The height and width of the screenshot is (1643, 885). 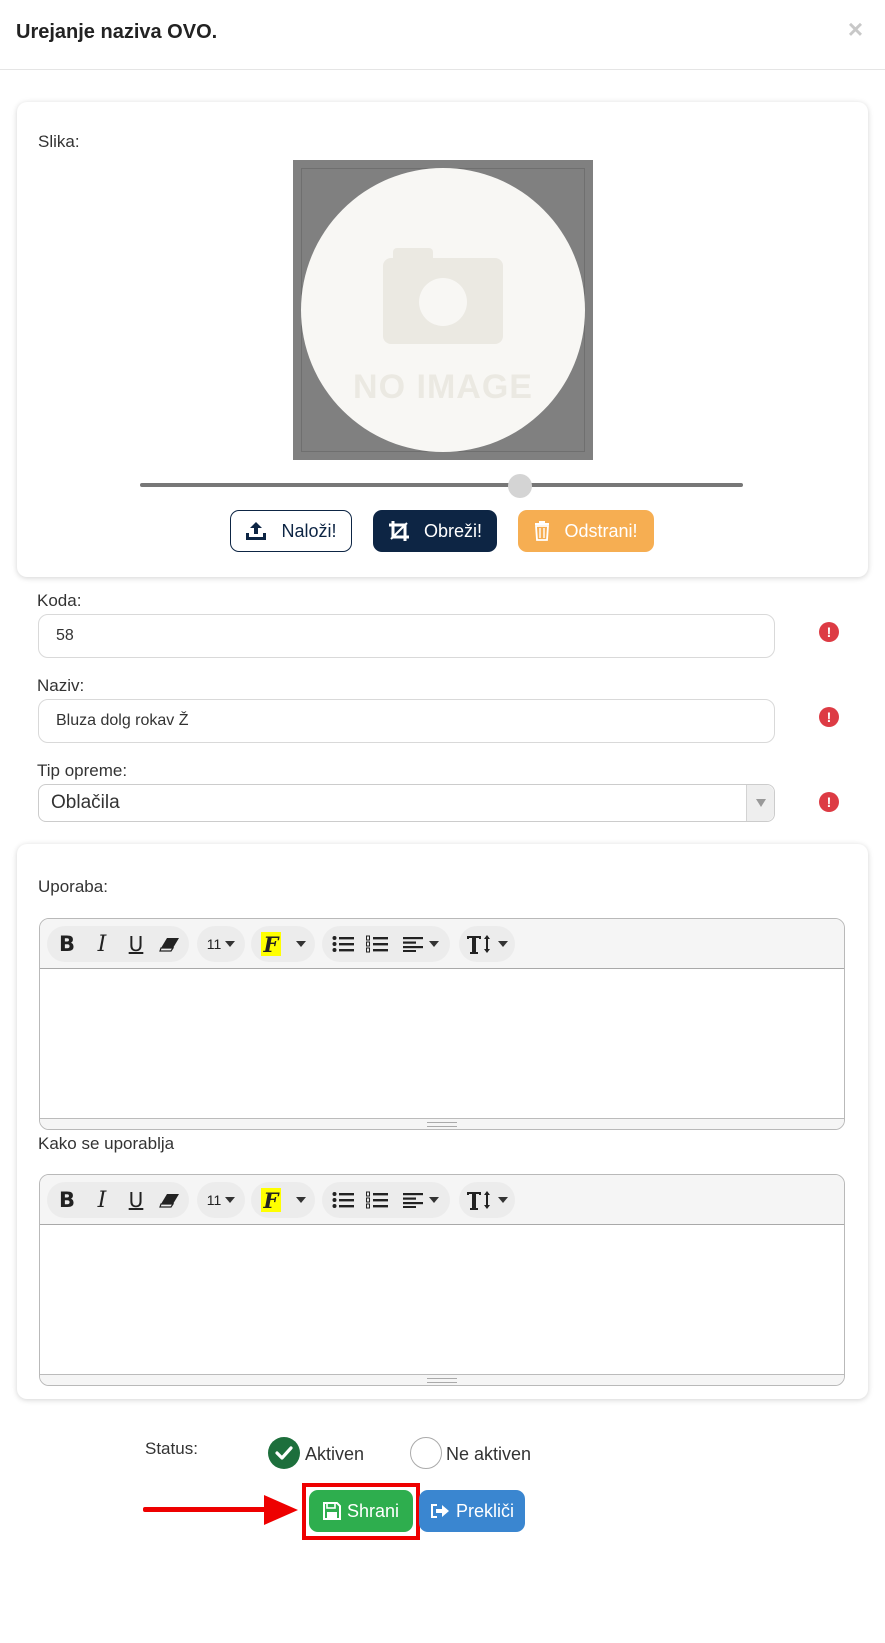 I want to click on eraser-icon, so click(x=169, y=945).